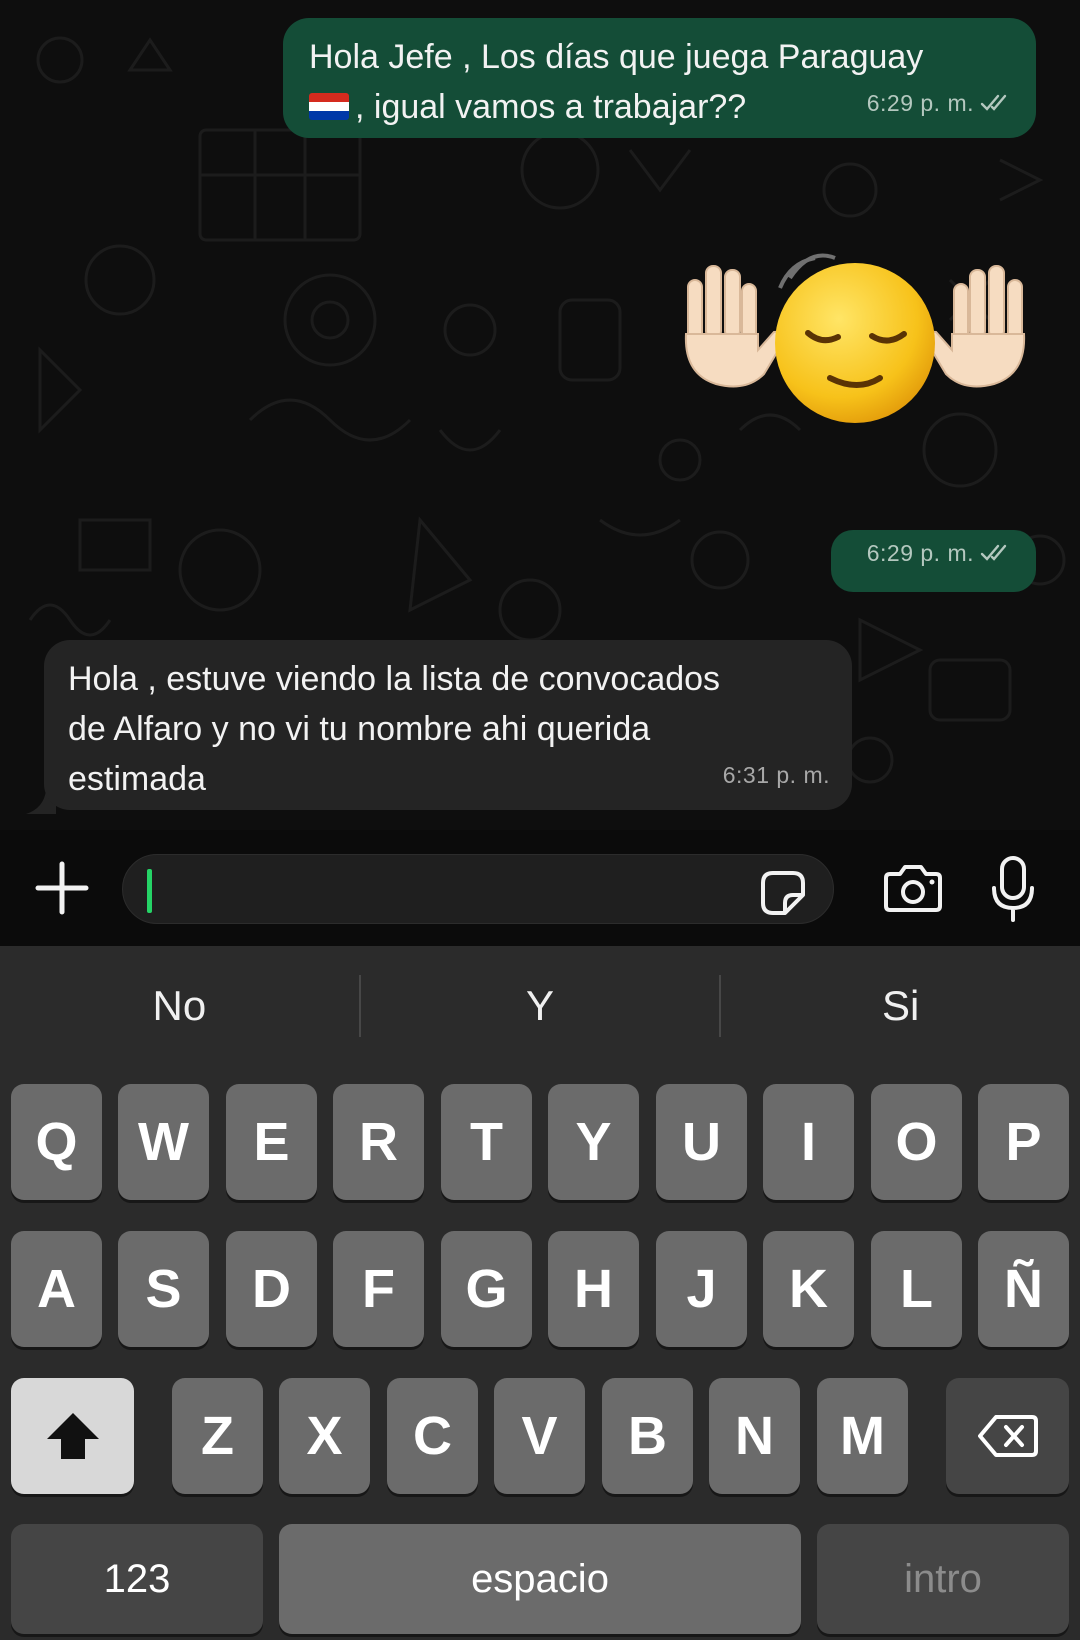 The image size is (1080, 1640). What do you see at coordinates (754, 1436) in the screenshot?
I see `key-n: N` at bounding box center [754, 1436].